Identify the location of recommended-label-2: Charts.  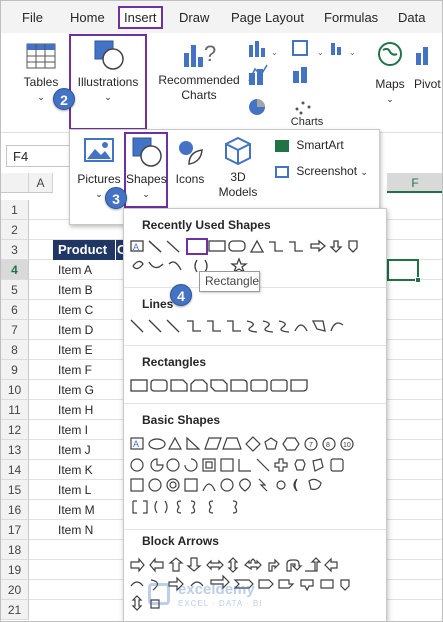
(199, 95).